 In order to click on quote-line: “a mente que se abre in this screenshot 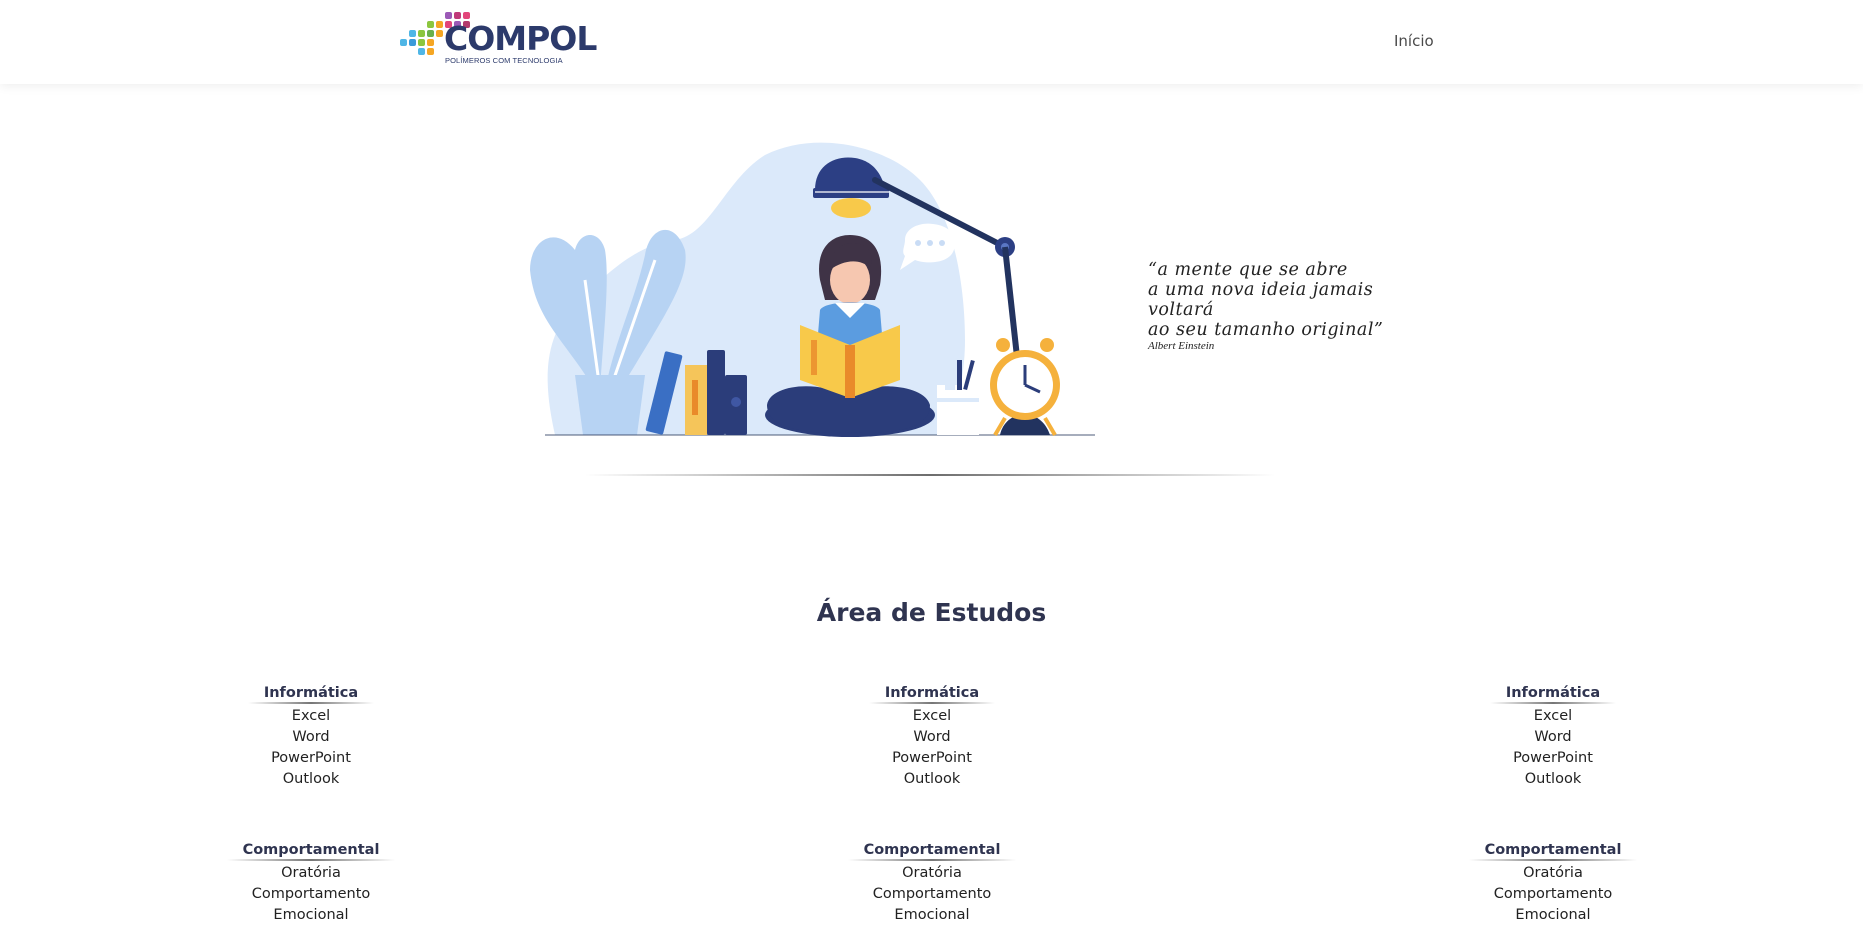, I will do `click(1248, 270)`.